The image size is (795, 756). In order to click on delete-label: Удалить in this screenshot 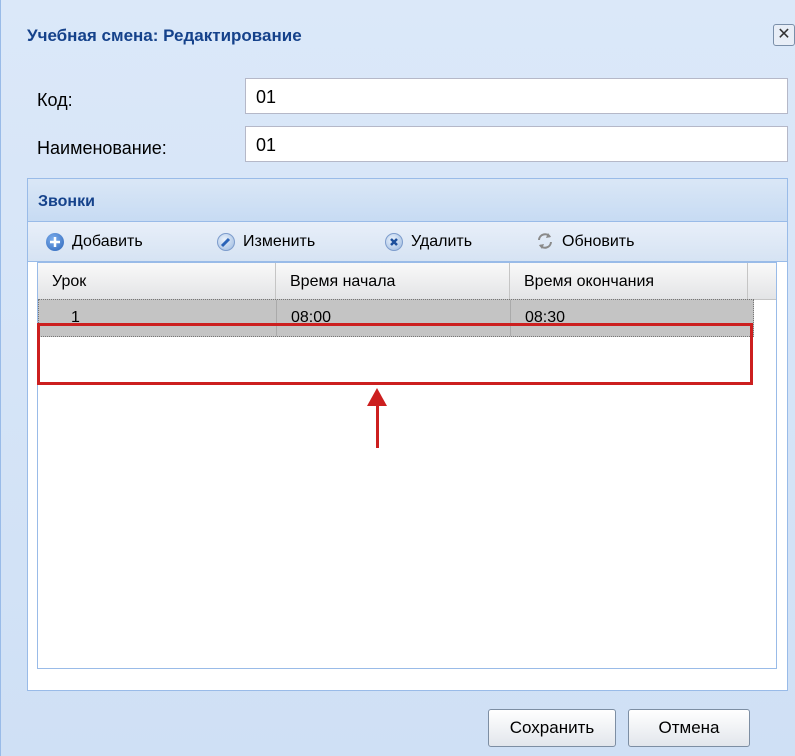, I will do `click(442, 241)`.